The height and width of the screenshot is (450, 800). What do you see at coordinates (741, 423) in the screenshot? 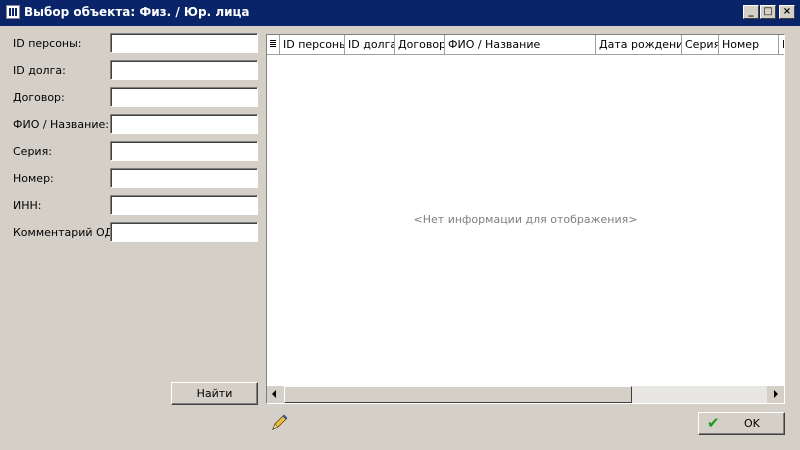
I see `ok-button: ✔ OK` at bounding box center [741, 423].